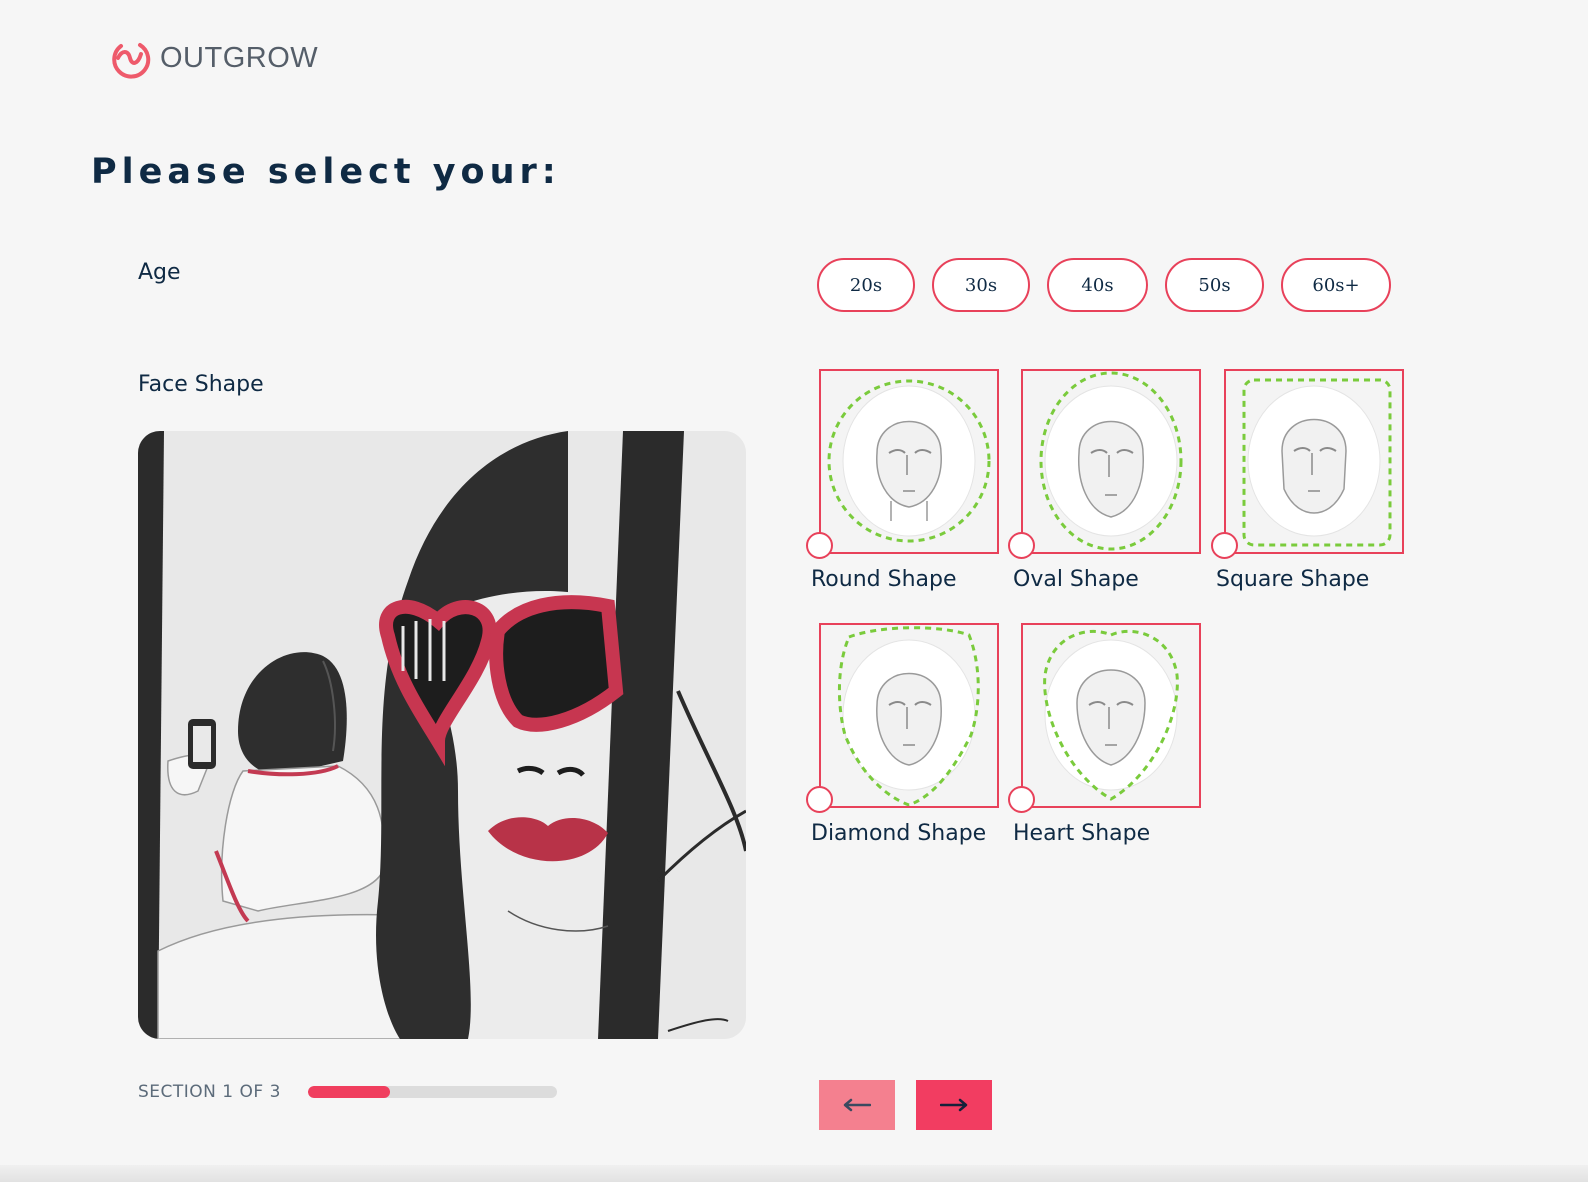 This screenshot has width=1588, height=1182. What do you see at coordinates (1336, 285) in the screenshot?
I see `age-option-60s-plus: 60s+` at bounding box center [1336, 285].